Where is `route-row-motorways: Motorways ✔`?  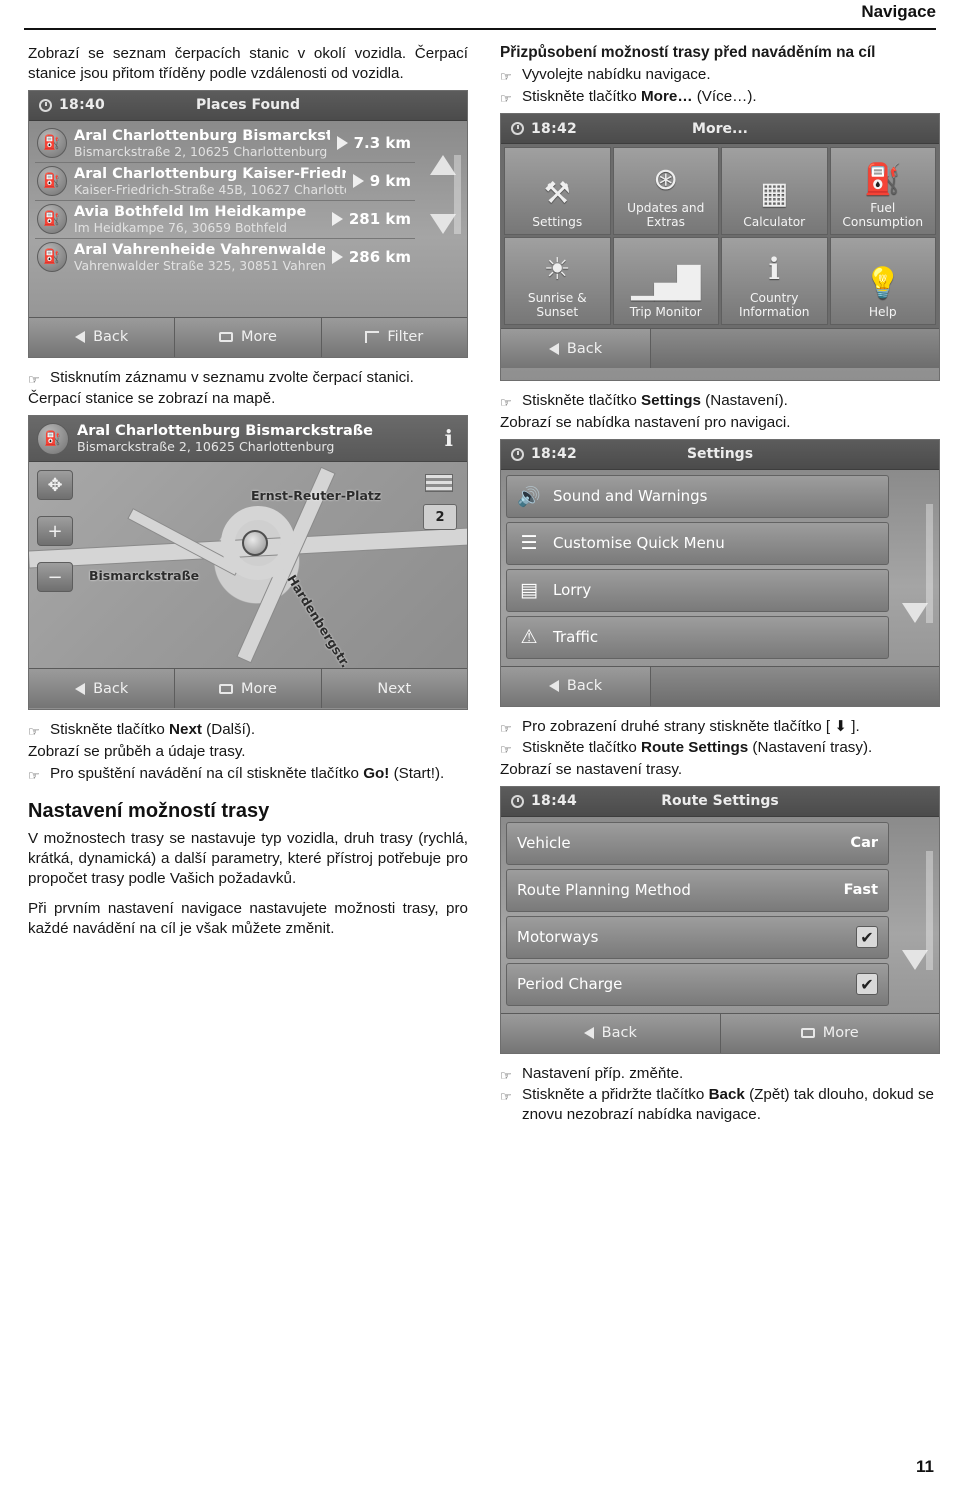
route-row-motorways: Motorways ✔ is located at coordinates (697, 937).